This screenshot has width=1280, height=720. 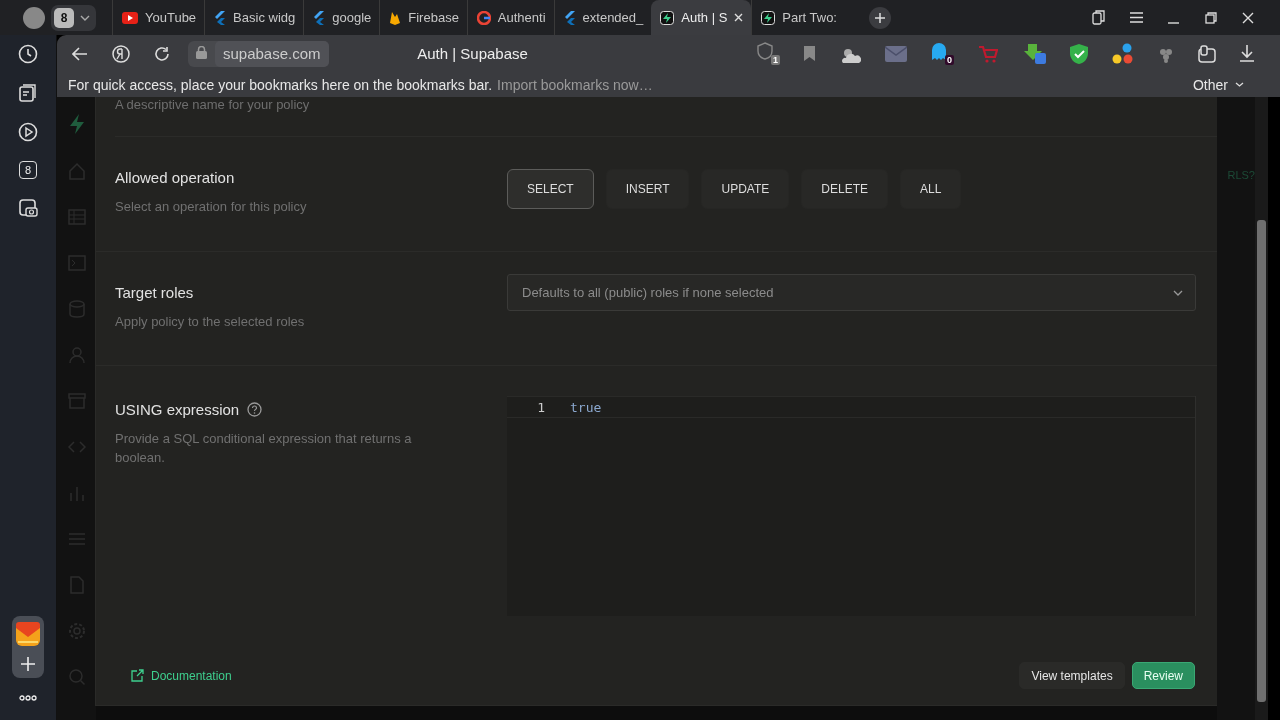 I want to click on shield-check-icon, so click(x=1079, y=53).